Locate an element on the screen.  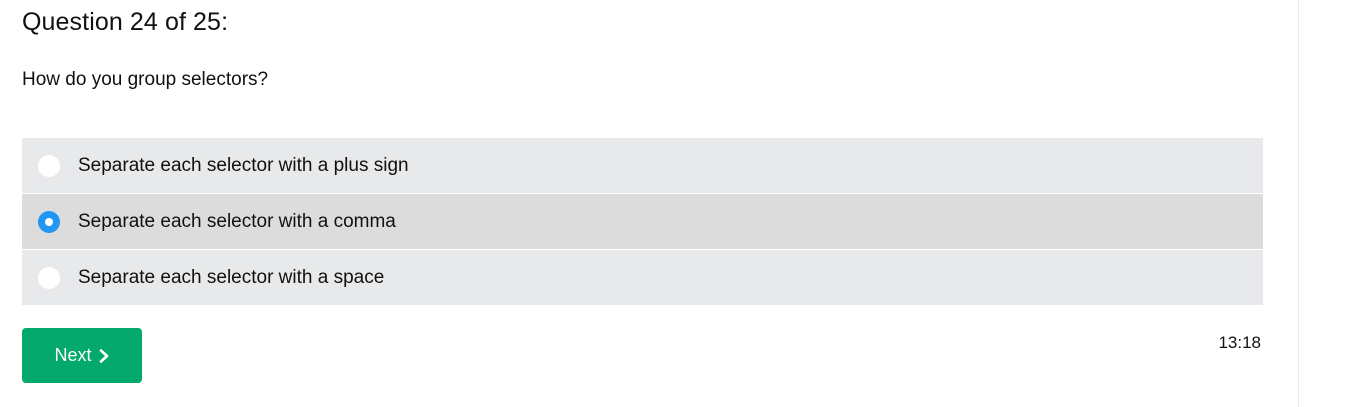
answer-option-space: Separate each selector with a space is located at coordinates (642, 277).